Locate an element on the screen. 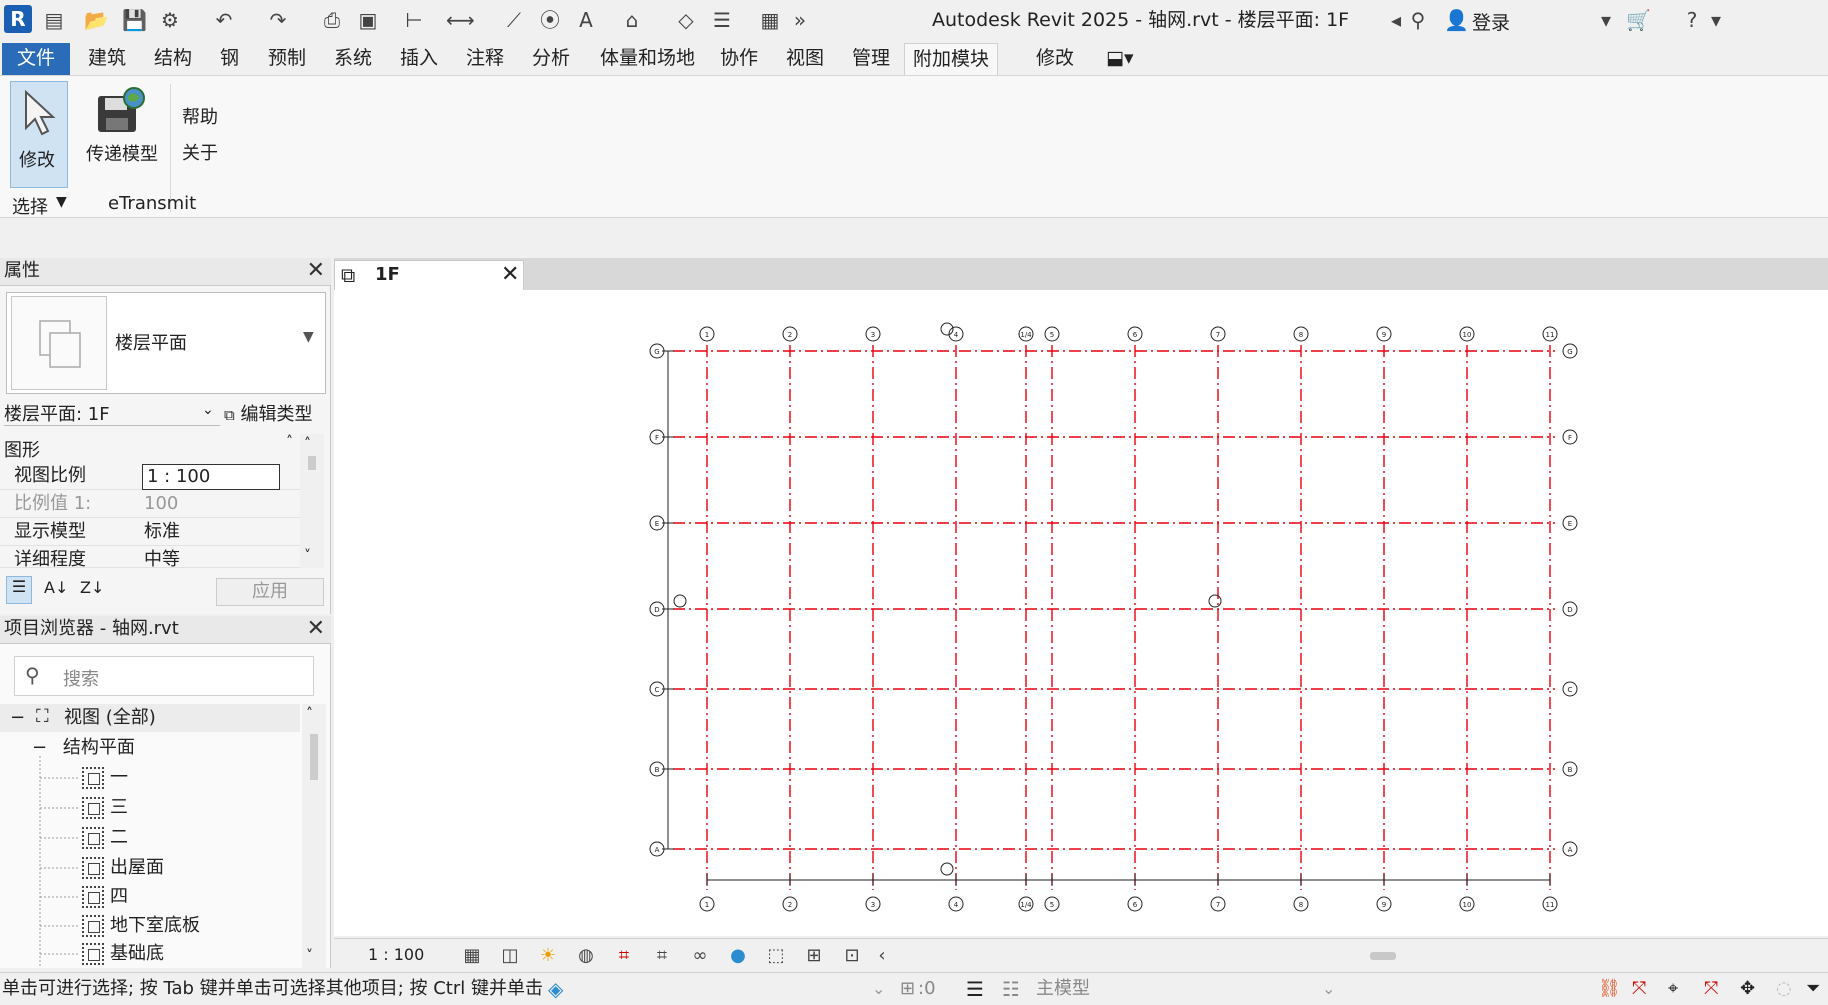 This screenshot has height=1005, width=1828. grid-11-bottom-label: 11 is located at coordinates (1550, 905).